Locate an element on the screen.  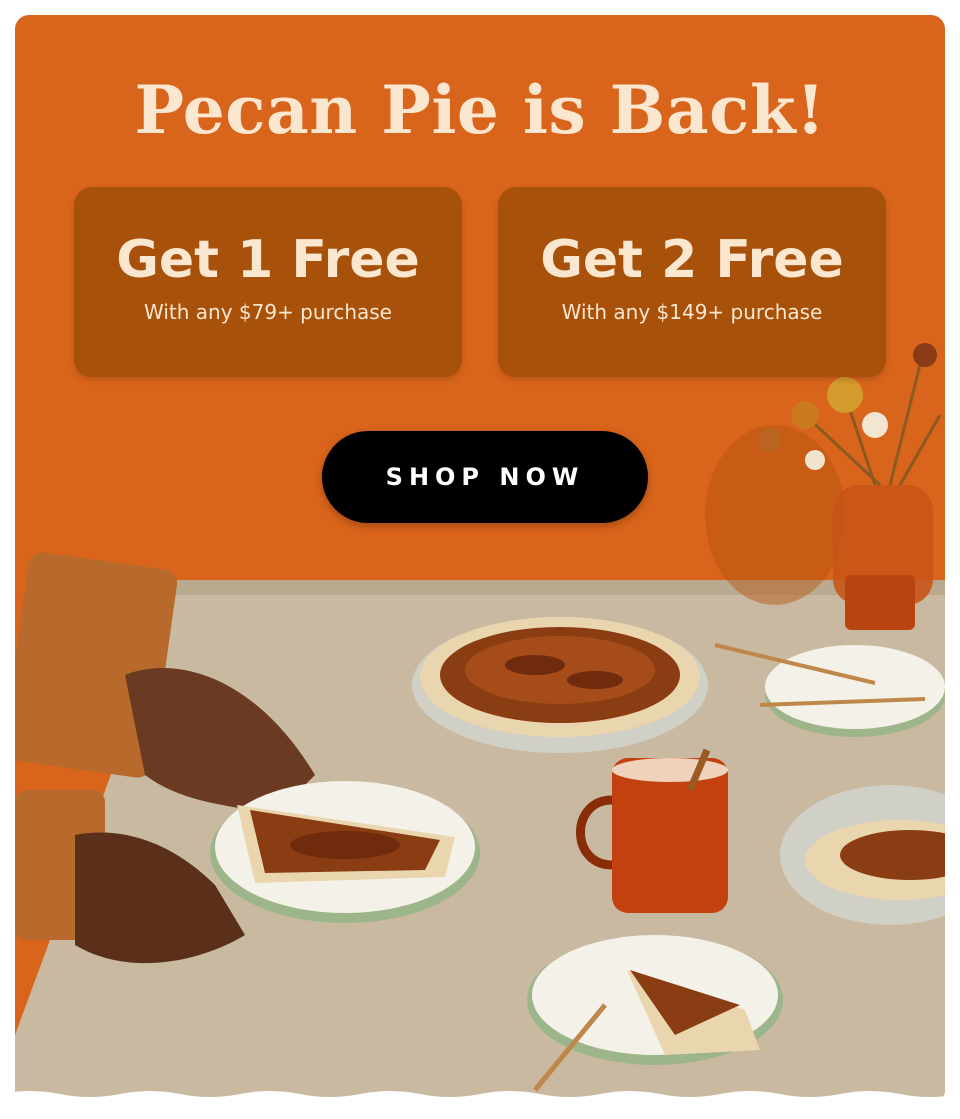
offer-card-2: Get 2 Free With any $149+ purchase is located at coordinates (692, 282).